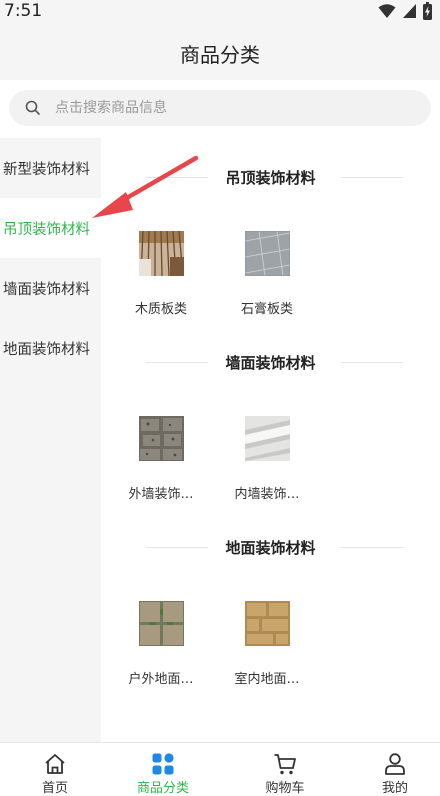 Image resolution: width=440 pixels, height=796 pixels. What do you see at coordinates (55, 764) in the screenshot?
I see `home-icon` at bounding box center [55, 764].